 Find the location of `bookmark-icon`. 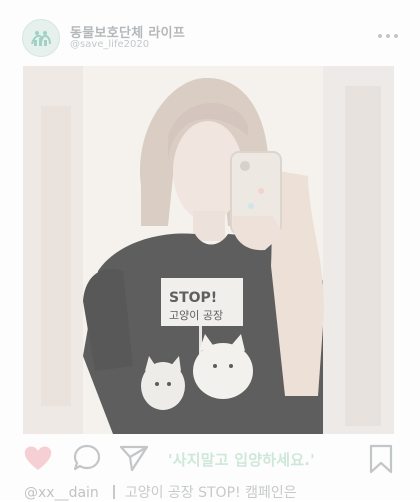

bookmark-icon is located at coordinates (381, 461).